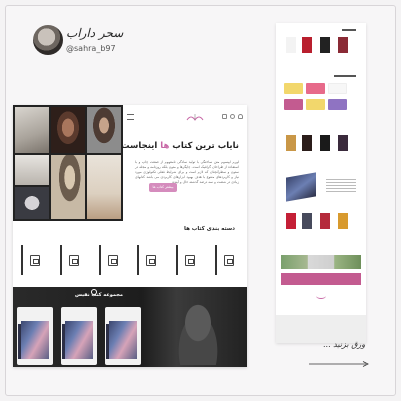 The height and width of the screenshot is (401, 401). I want to click on menu-icon, so click(130, 117).